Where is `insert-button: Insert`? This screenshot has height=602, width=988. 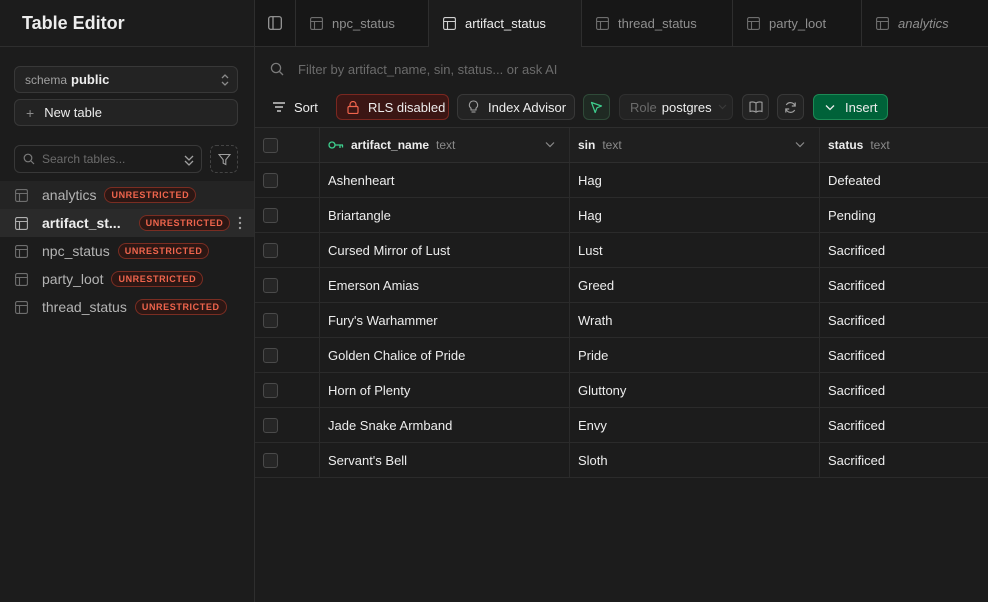 insert-button: Insert is located at coordinates (850, 107).